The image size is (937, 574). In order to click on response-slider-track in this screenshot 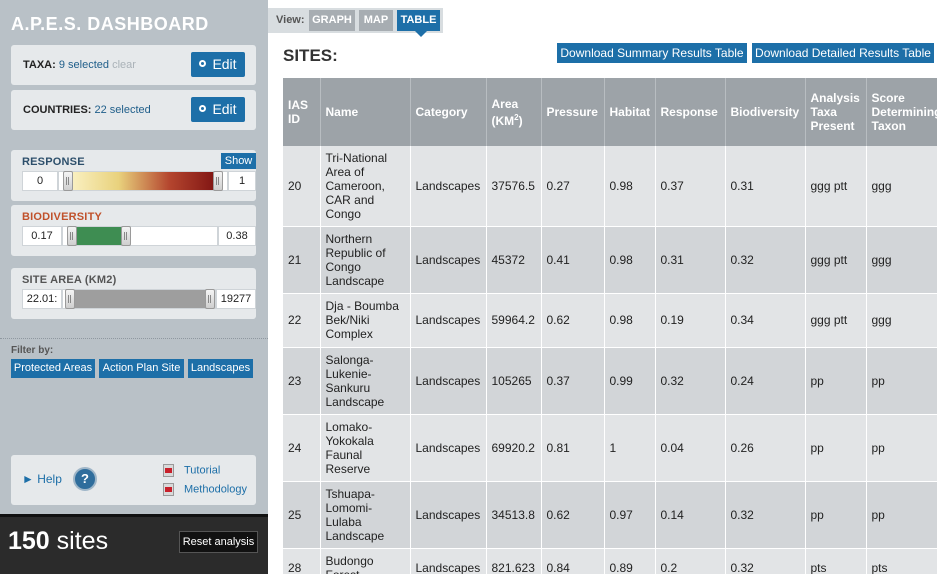, I will do `click(143, 181)`.